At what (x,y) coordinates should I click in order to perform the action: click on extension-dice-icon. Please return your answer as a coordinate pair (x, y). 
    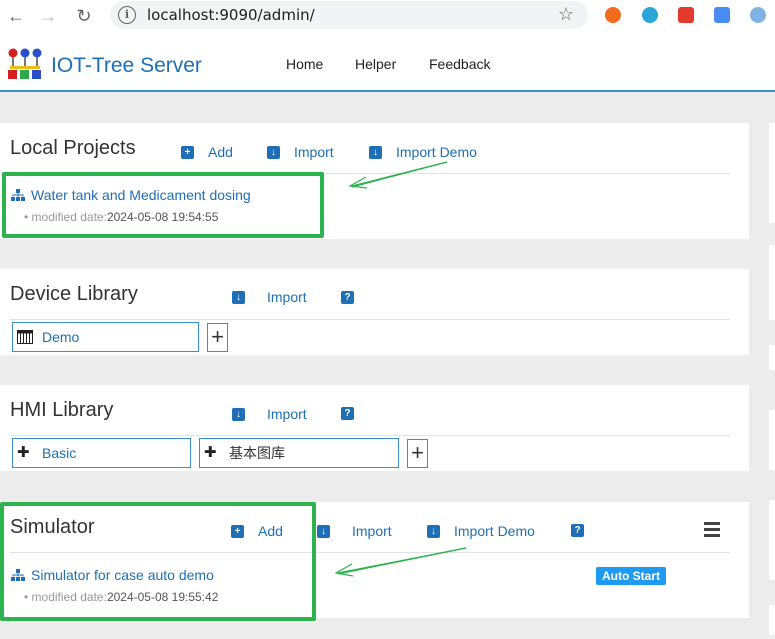
    Looking at the image, I should click on (686, 15).